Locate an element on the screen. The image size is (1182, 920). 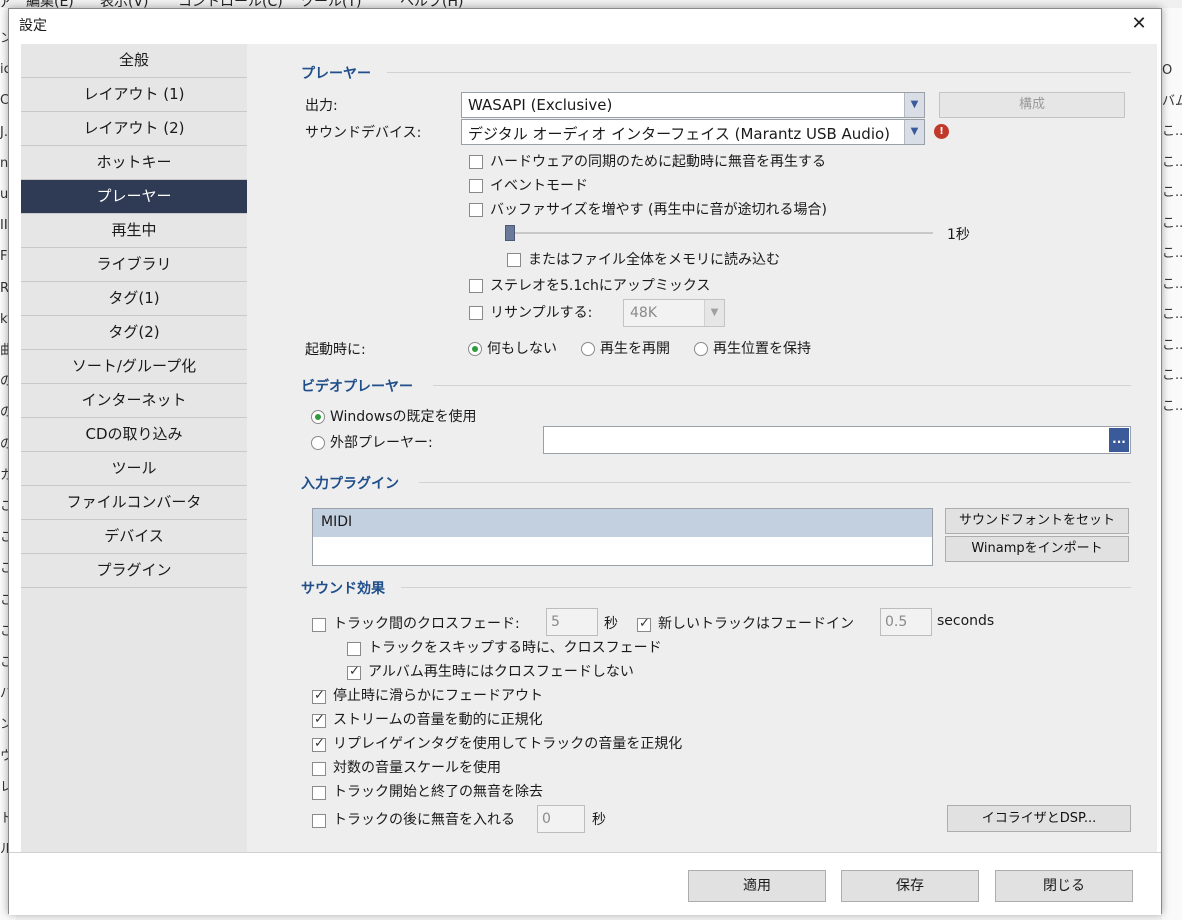
upmix-checkbox is located at coordinates (476, 286).